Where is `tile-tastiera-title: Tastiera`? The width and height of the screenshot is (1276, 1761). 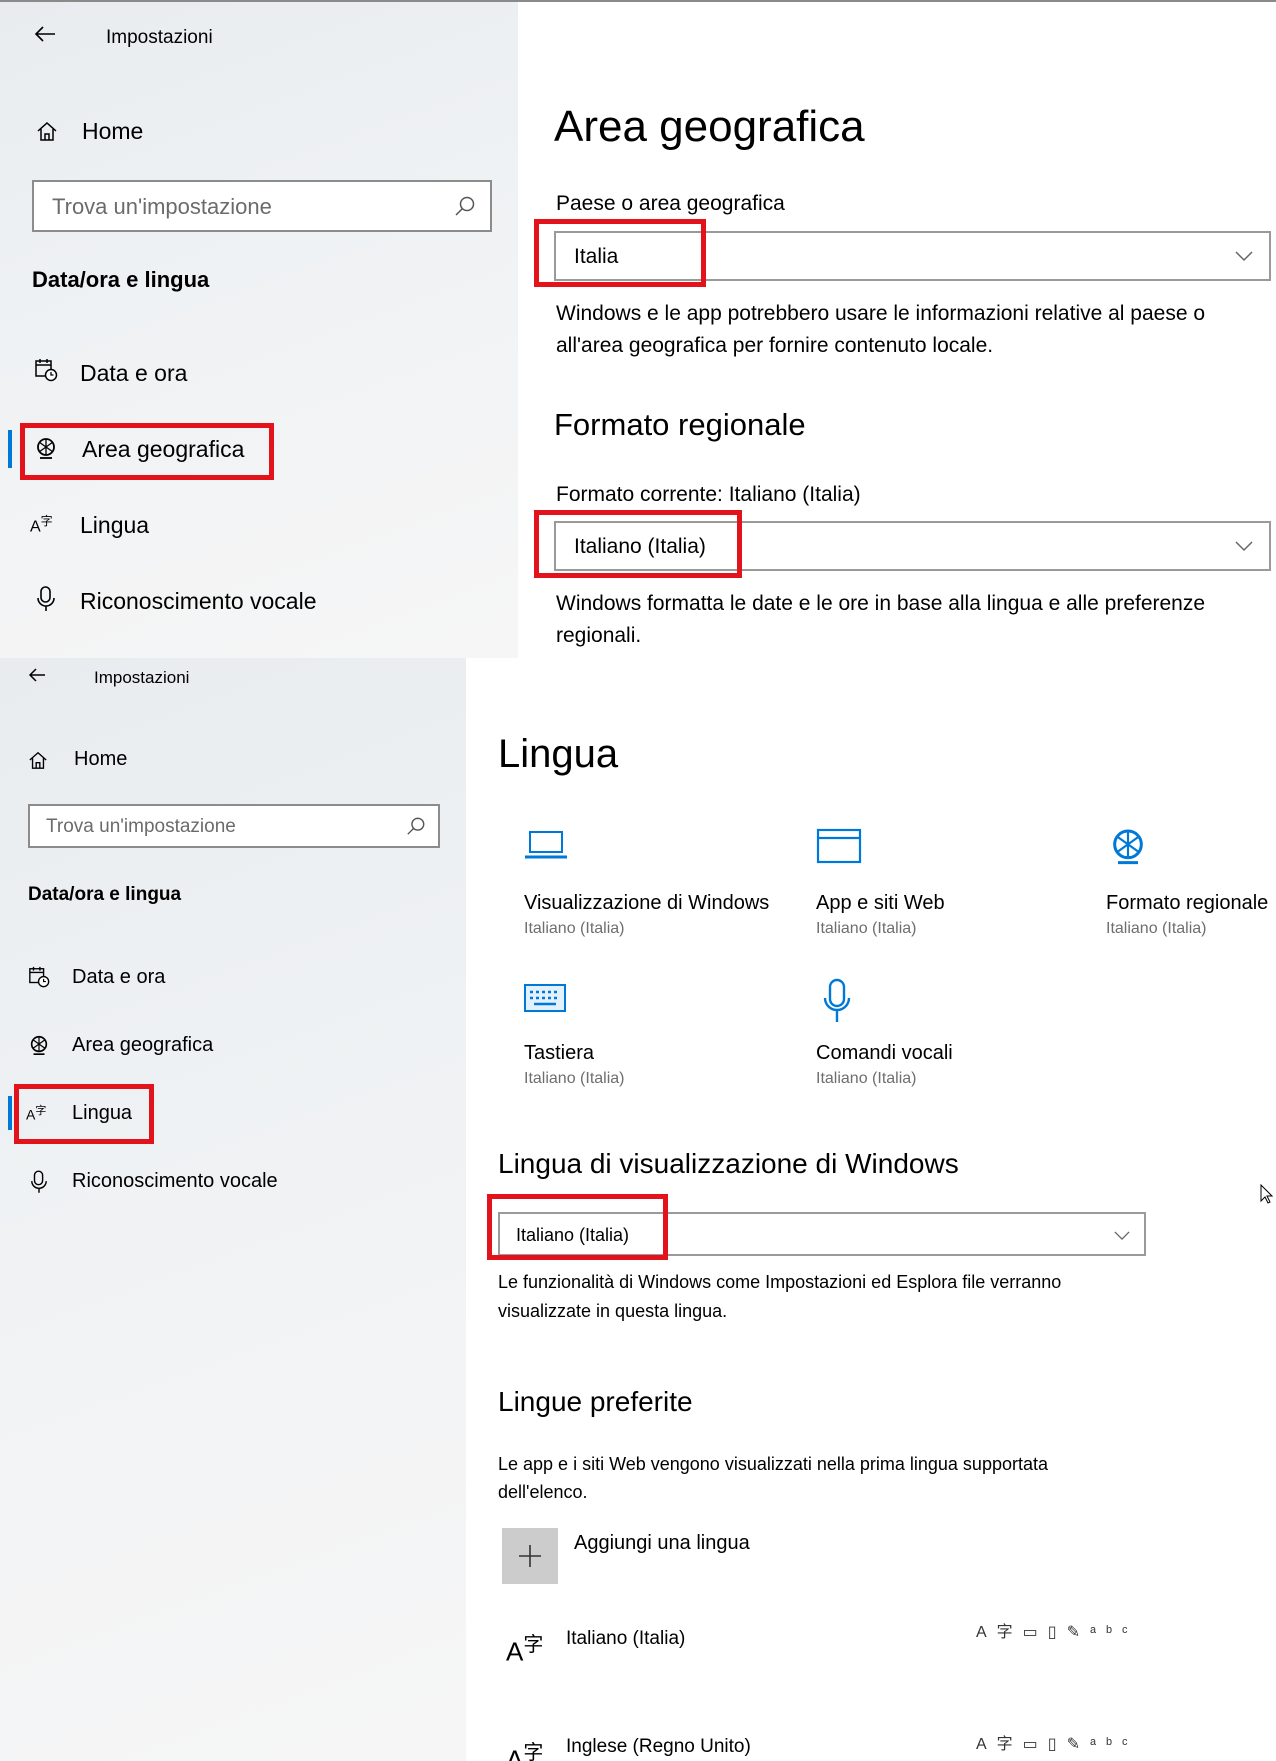 tile-tastiera-title: Tastiera is located at coordinates (559, 1053).